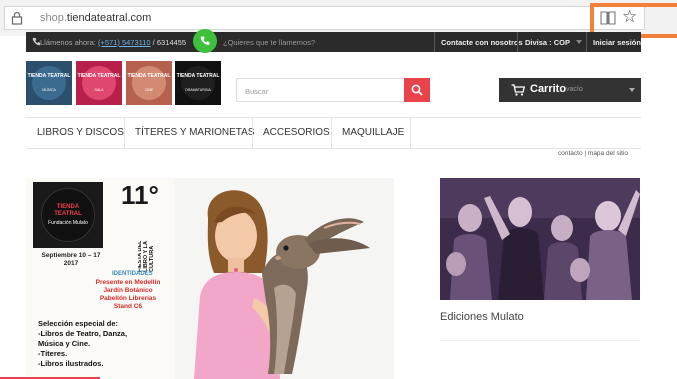  What do you see at coordinates (296, 133) in the screenshot?
I see `nav-item-accesorios: ACCESORIOS` at bounding box center [296, 133].